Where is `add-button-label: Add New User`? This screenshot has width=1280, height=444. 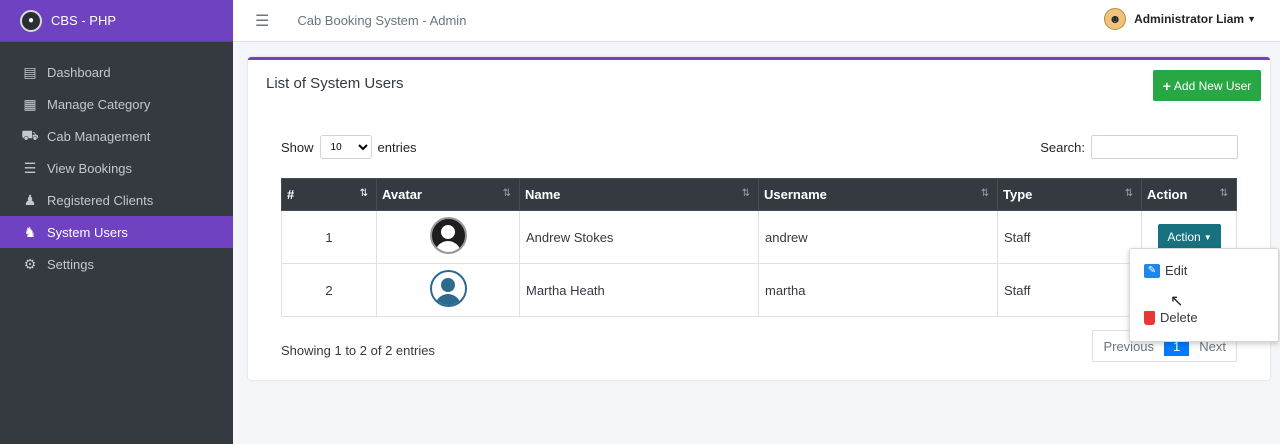 add-button-label: Add New User is located at coordinates (1212, 85).